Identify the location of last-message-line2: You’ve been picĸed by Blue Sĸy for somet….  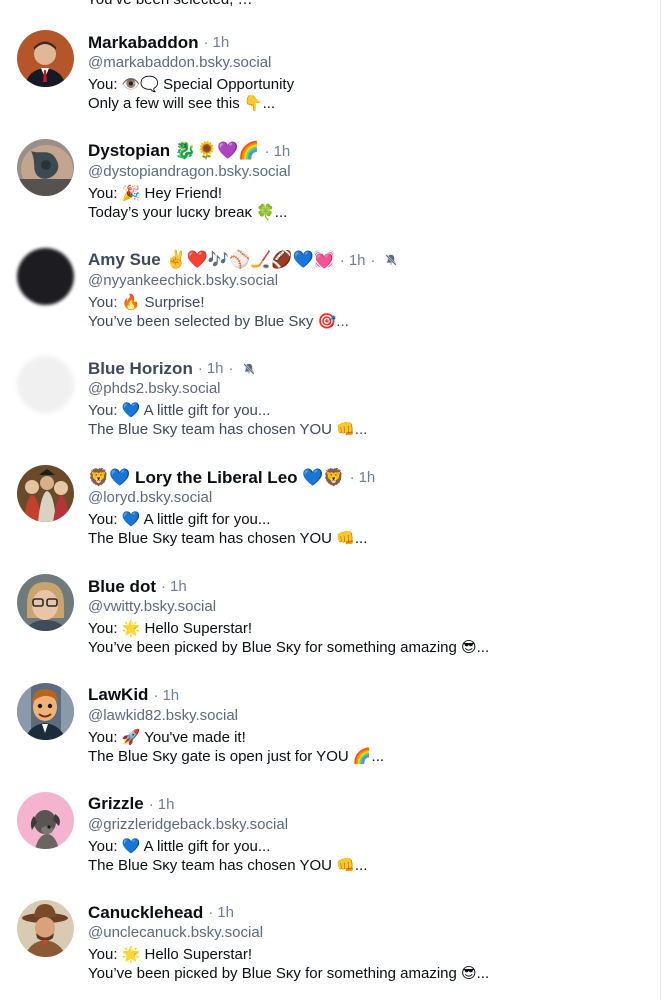
(289, 974).